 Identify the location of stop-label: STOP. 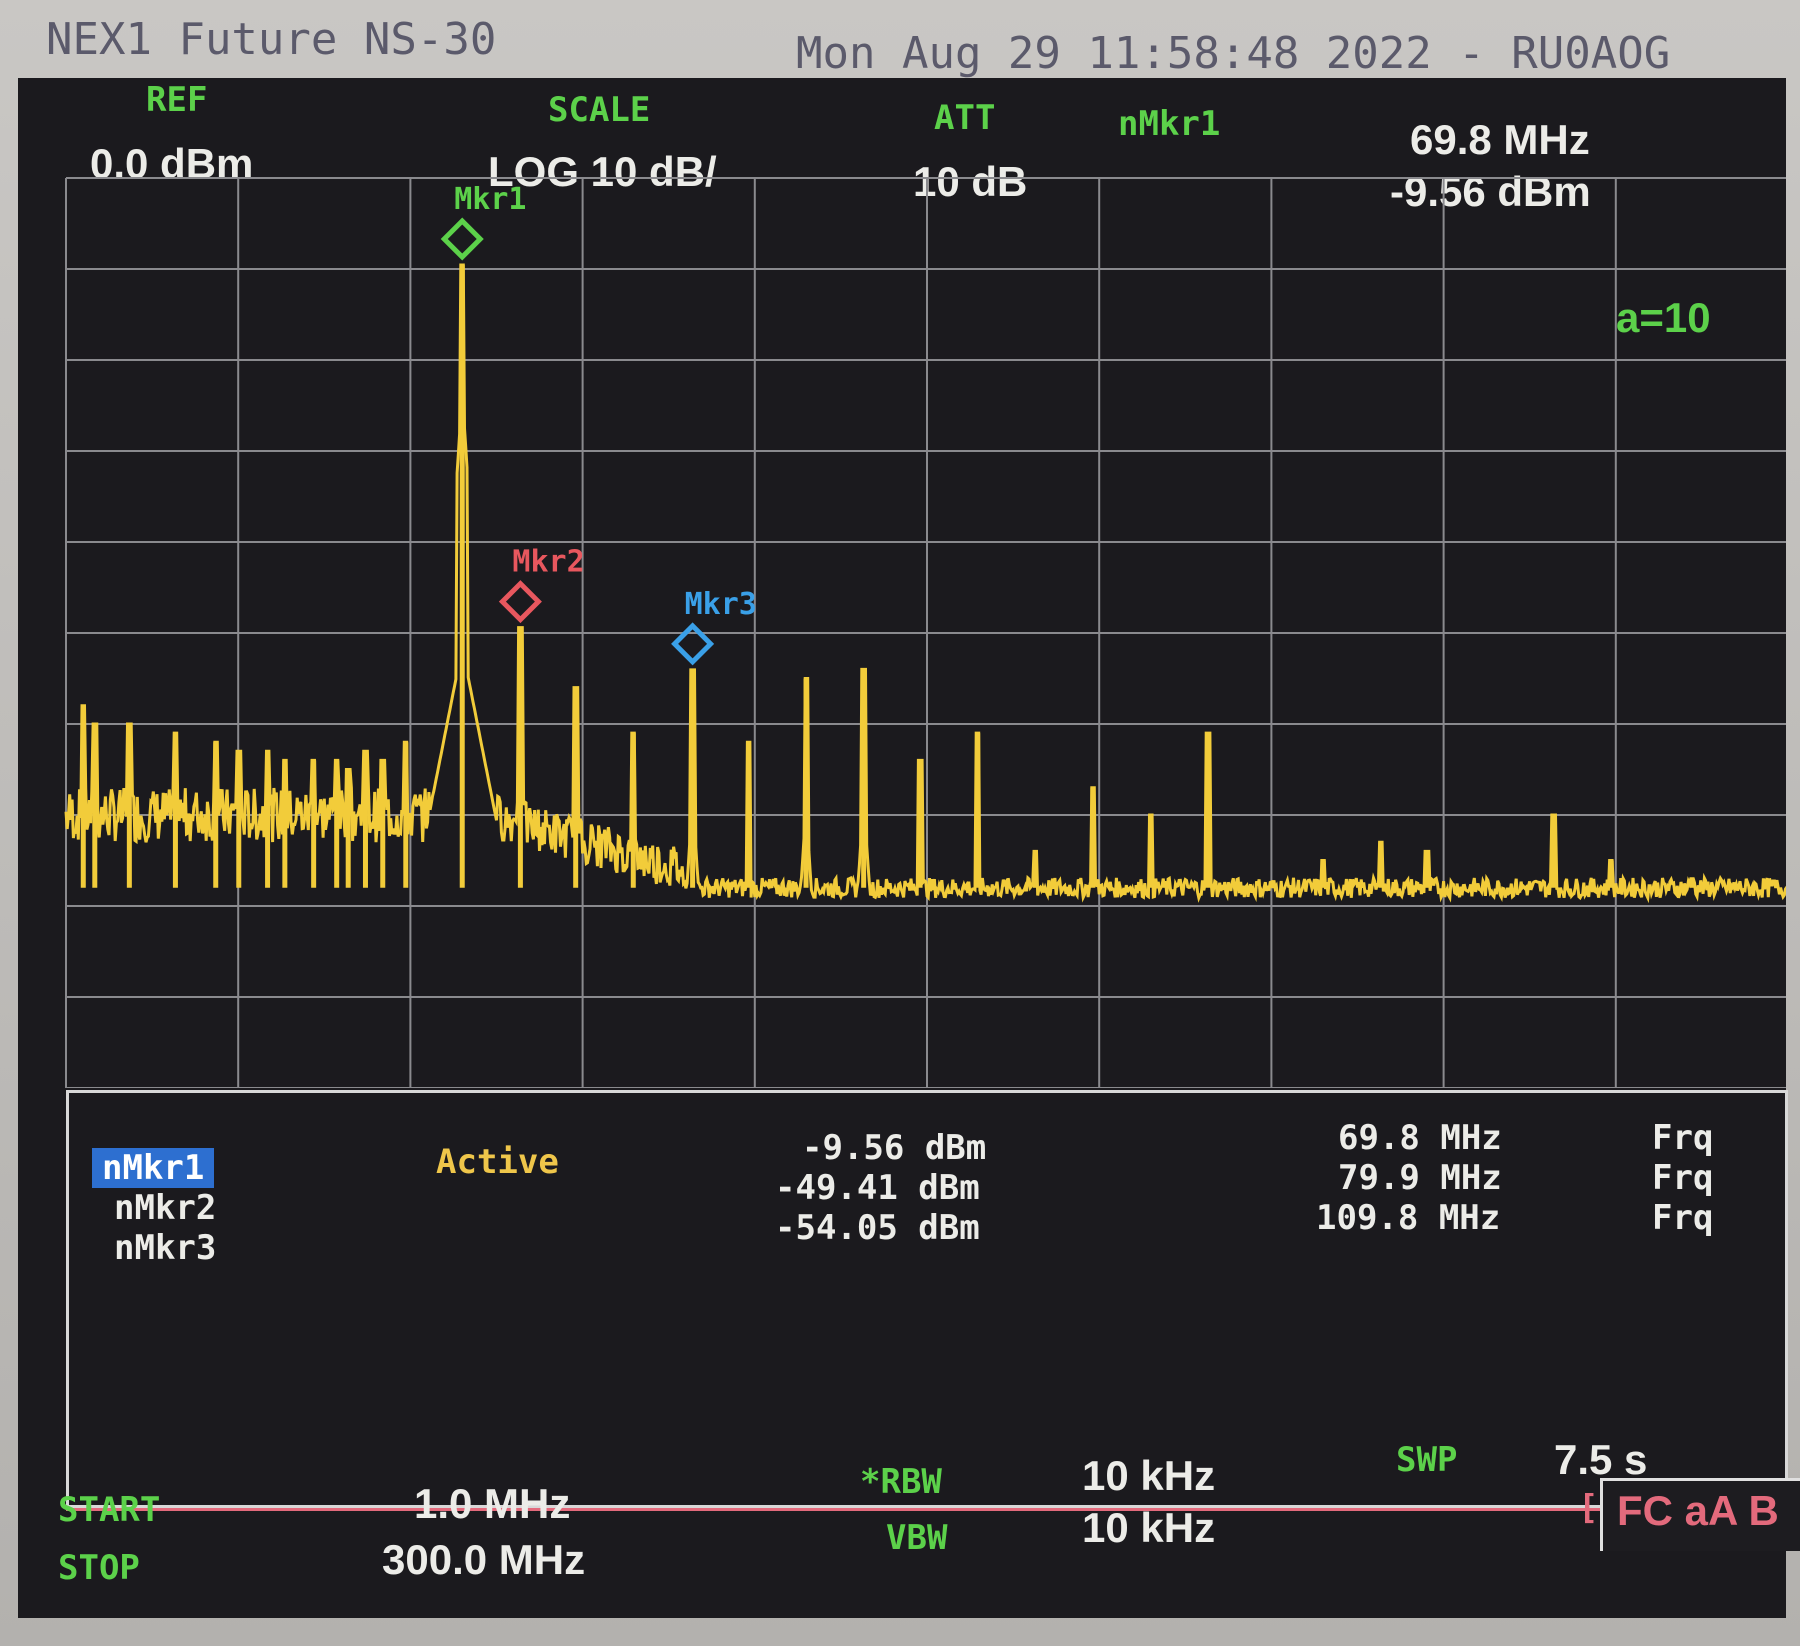
(99, 1568).